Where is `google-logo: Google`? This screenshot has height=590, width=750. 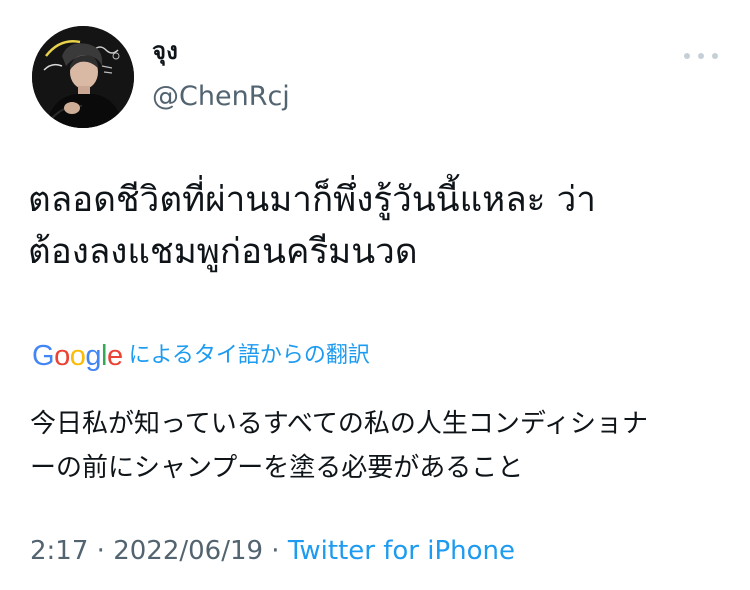
google-logo: Google is located at coordinates (77, 356).